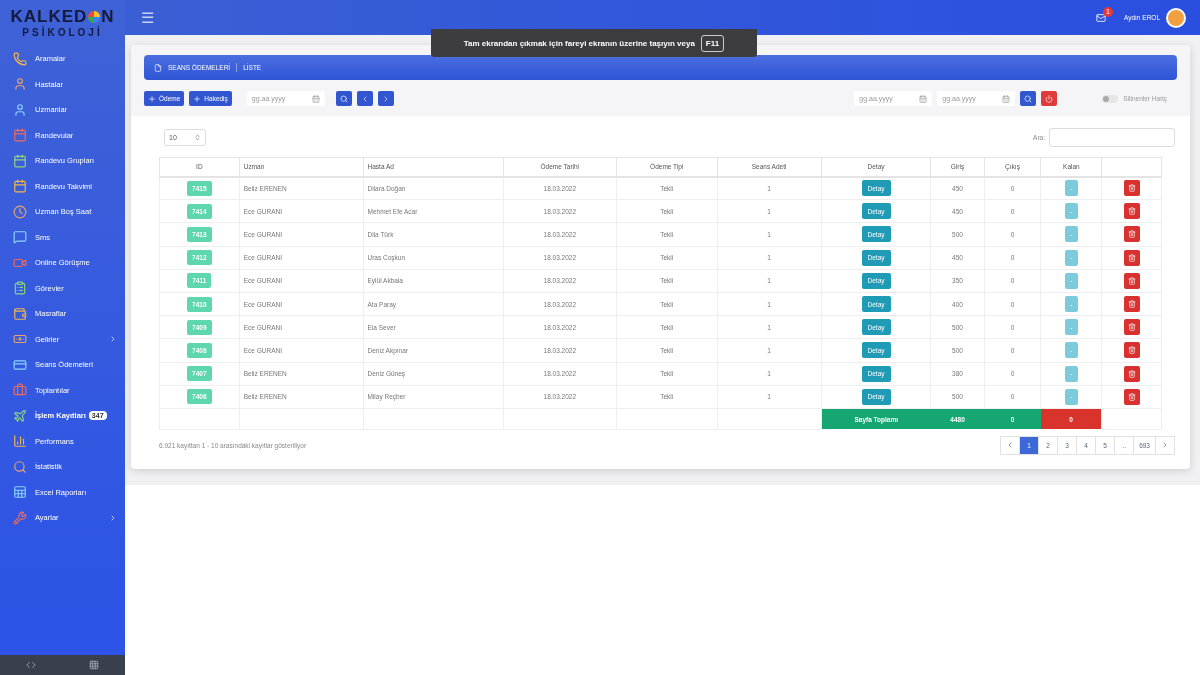 The height and width of the screenshot is (675, 1200). What do you see at coordinates (1010, 445) in the screenshot?
I see `previous-page-button` at bounding box center [1010, 445].